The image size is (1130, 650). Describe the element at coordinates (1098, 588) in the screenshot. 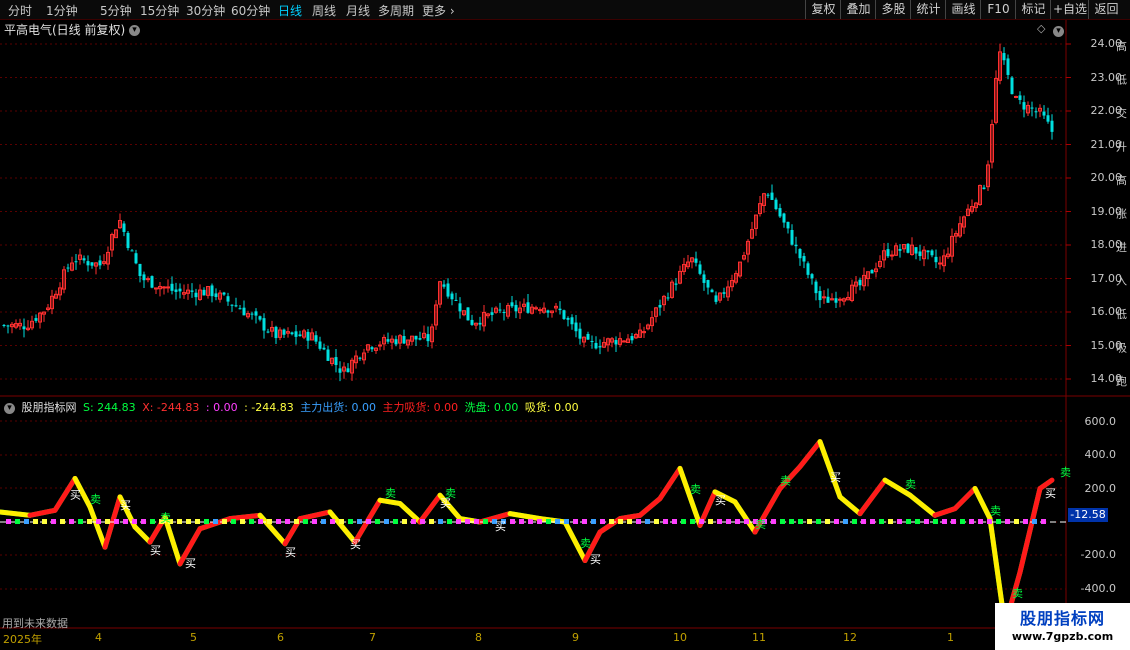

I see `indicator-tick: -400.0` at that location.